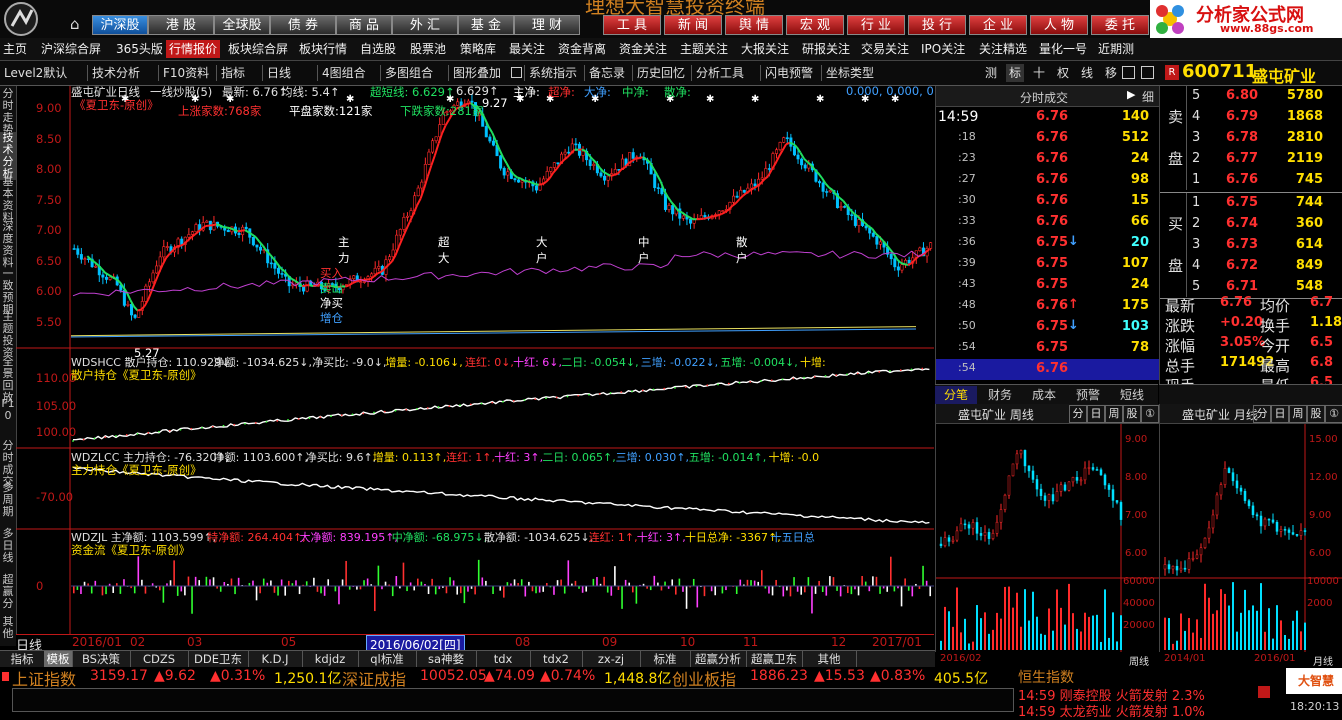 The image size is (1342, 720). Describe the element at coordinates (1251, 96) in the screenshot. I see `order-row: 56.805780` at that location.